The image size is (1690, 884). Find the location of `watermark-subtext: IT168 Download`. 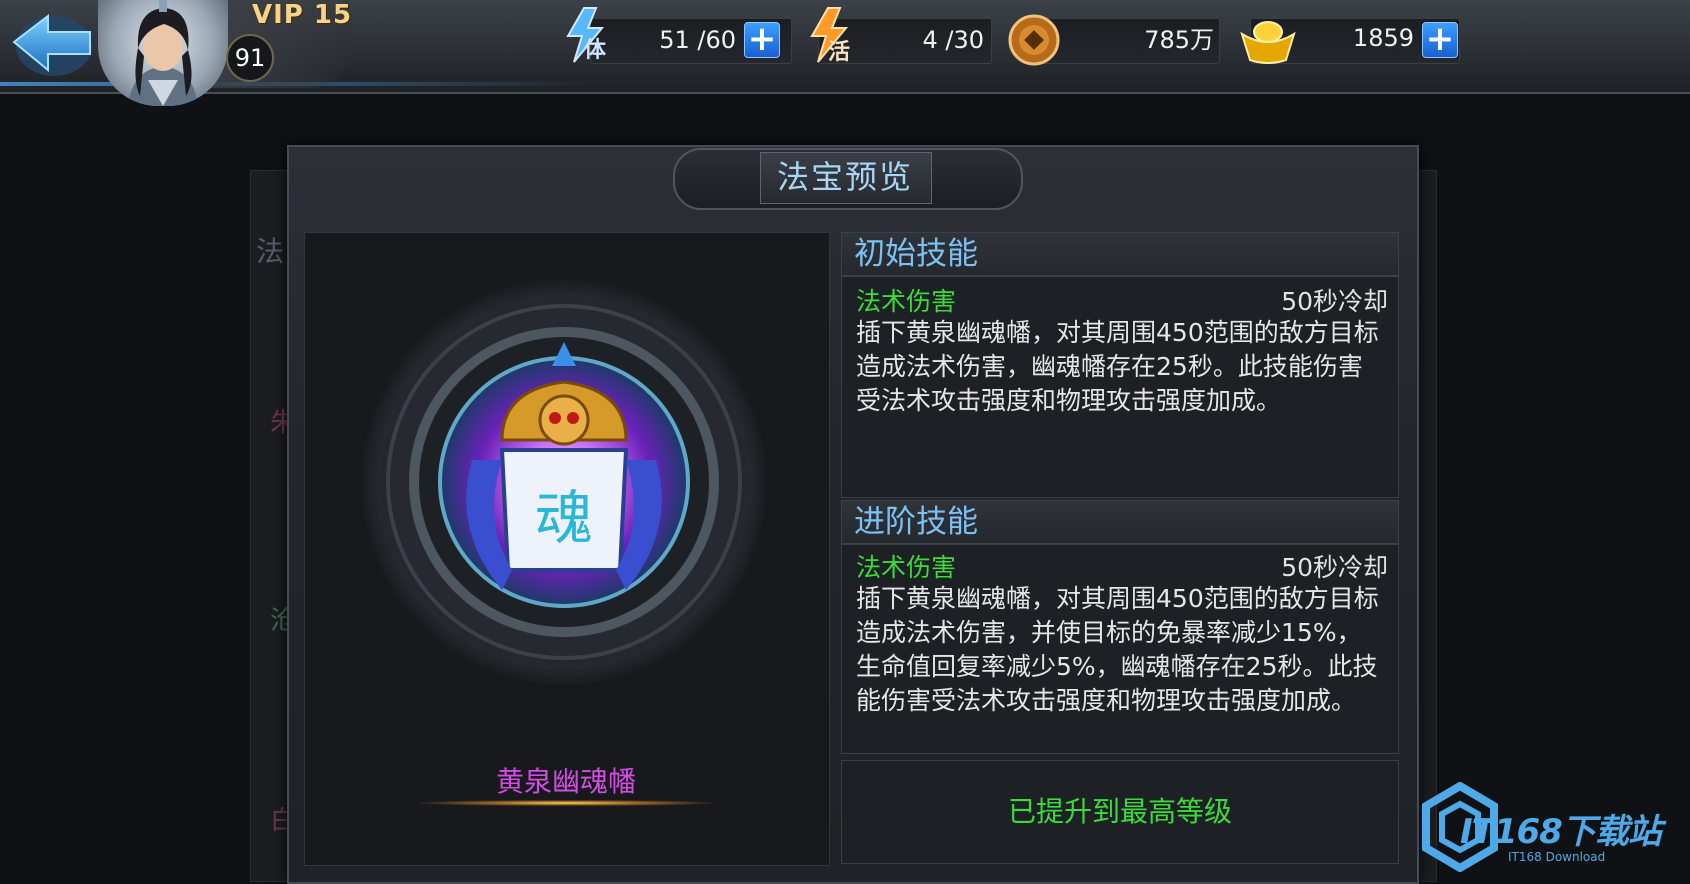

watermark-subtext: IT168 Download is located at coordinates (1557, 857).